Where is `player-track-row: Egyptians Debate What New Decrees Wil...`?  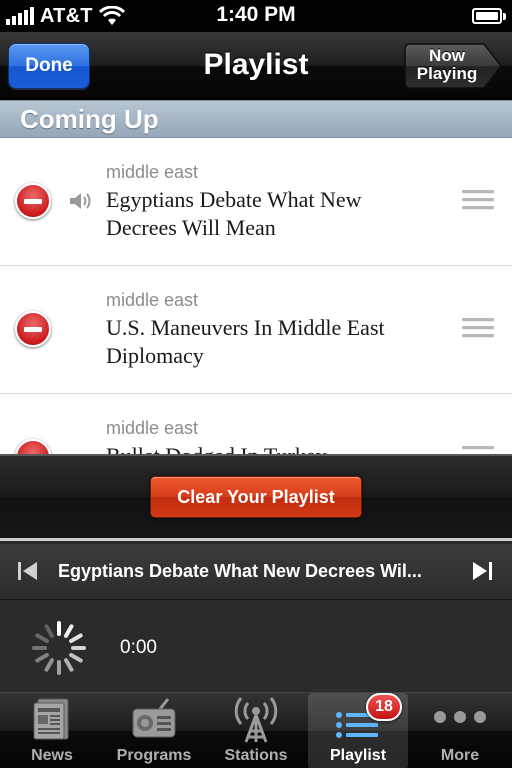
player-track-row: Egyptians Debate What New Decrees Wil... is located at coordinates (256, 572).